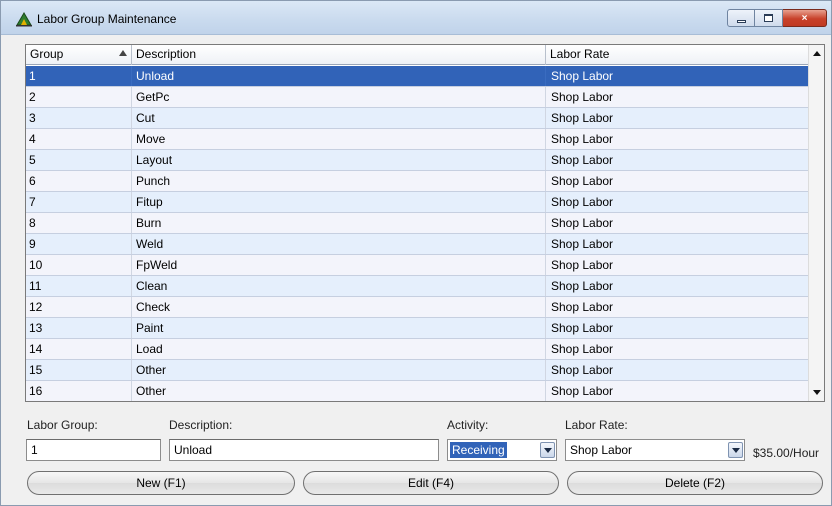 The height and width of the screenshot is (506, 832). What do you see at coordinates (596, 425) in the screenshot?
I see `labor-rate-label: Labor Rate:` at bounding box center [596, 425].